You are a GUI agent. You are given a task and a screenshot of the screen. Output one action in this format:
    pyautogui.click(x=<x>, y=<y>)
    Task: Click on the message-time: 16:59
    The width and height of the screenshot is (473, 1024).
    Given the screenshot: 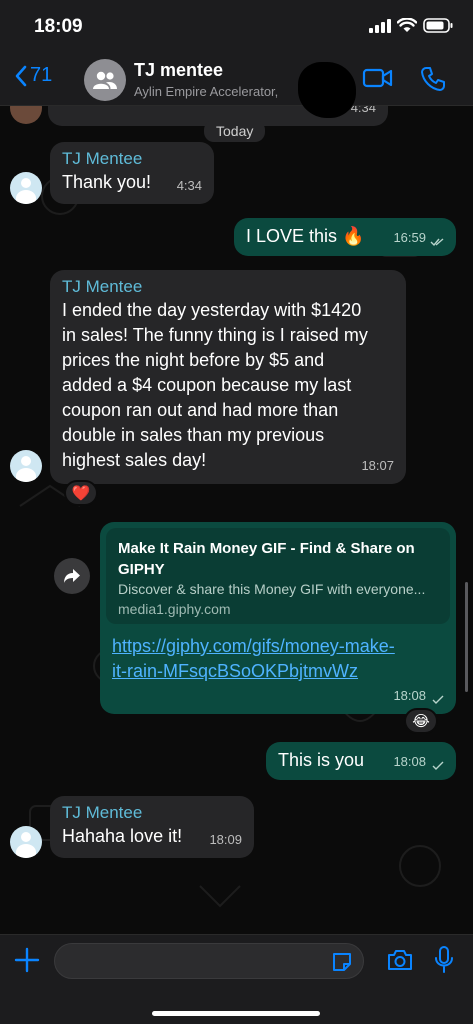 What is the action you would take?
    pyautogui.click(x=409, y=237)
    